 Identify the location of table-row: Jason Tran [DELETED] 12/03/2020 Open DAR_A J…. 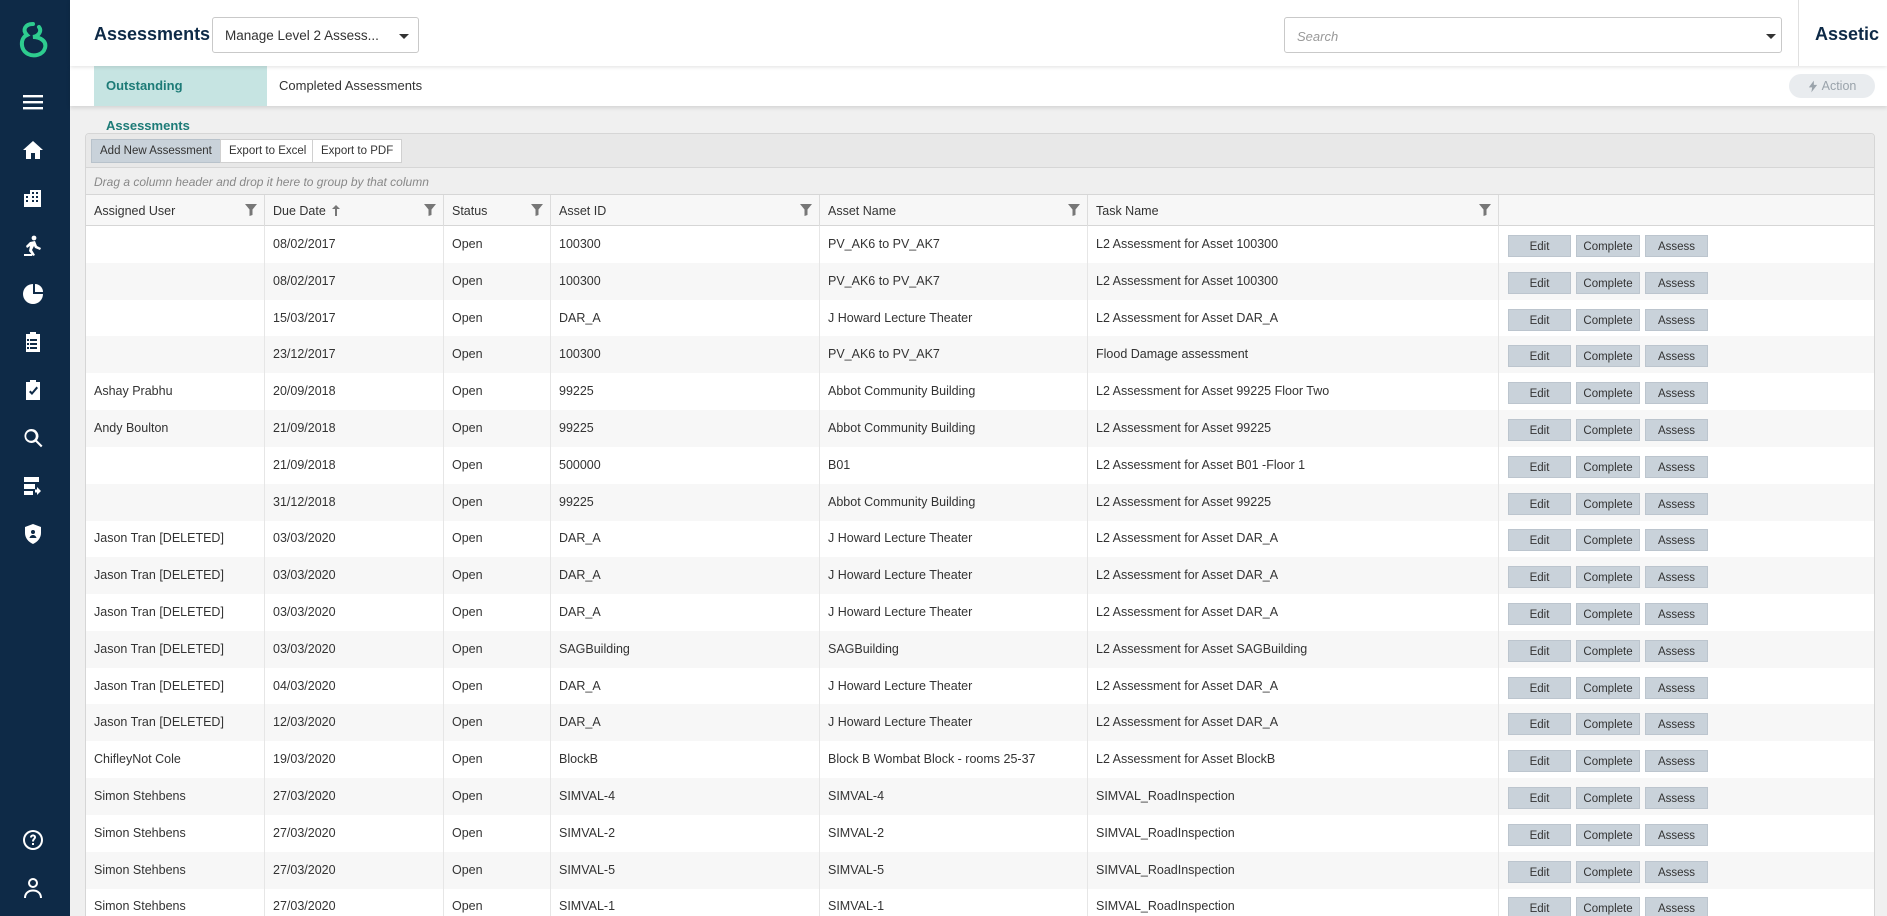
(980, 723).